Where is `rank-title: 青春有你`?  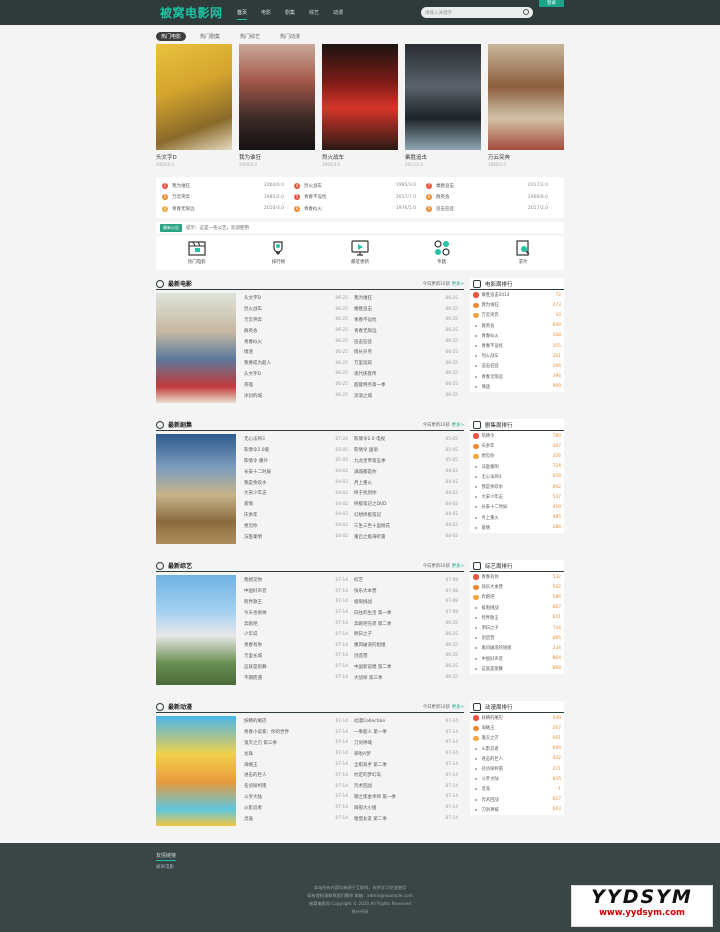
rank-title: 青春有你 is located at coordinates (517, 577).